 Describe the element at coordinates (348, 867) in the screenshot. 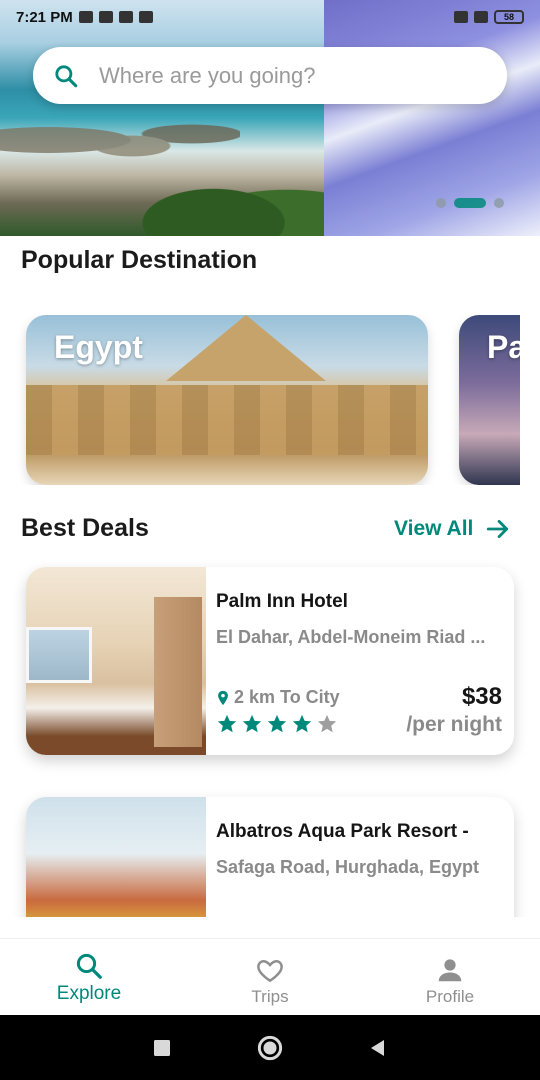

I see `deal-location: Safaga Road, Hurghada, Egypt` at that location.